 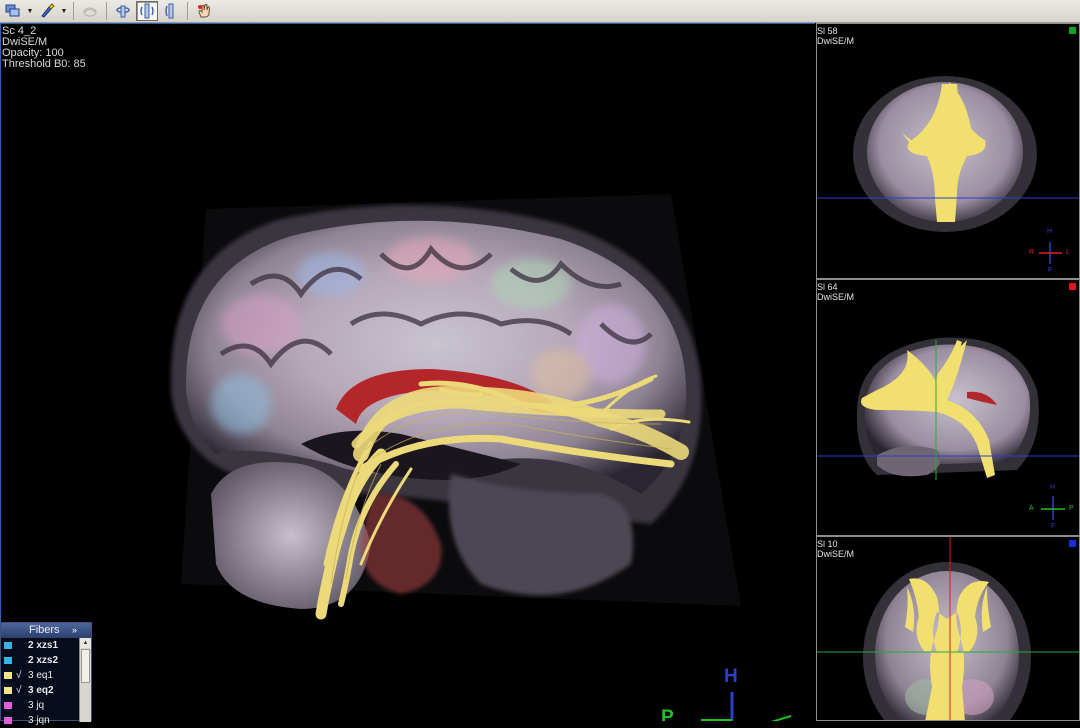 I want to click on viewport-axial: Sl 10 DwiSE/M, so click(x=948, y=628).